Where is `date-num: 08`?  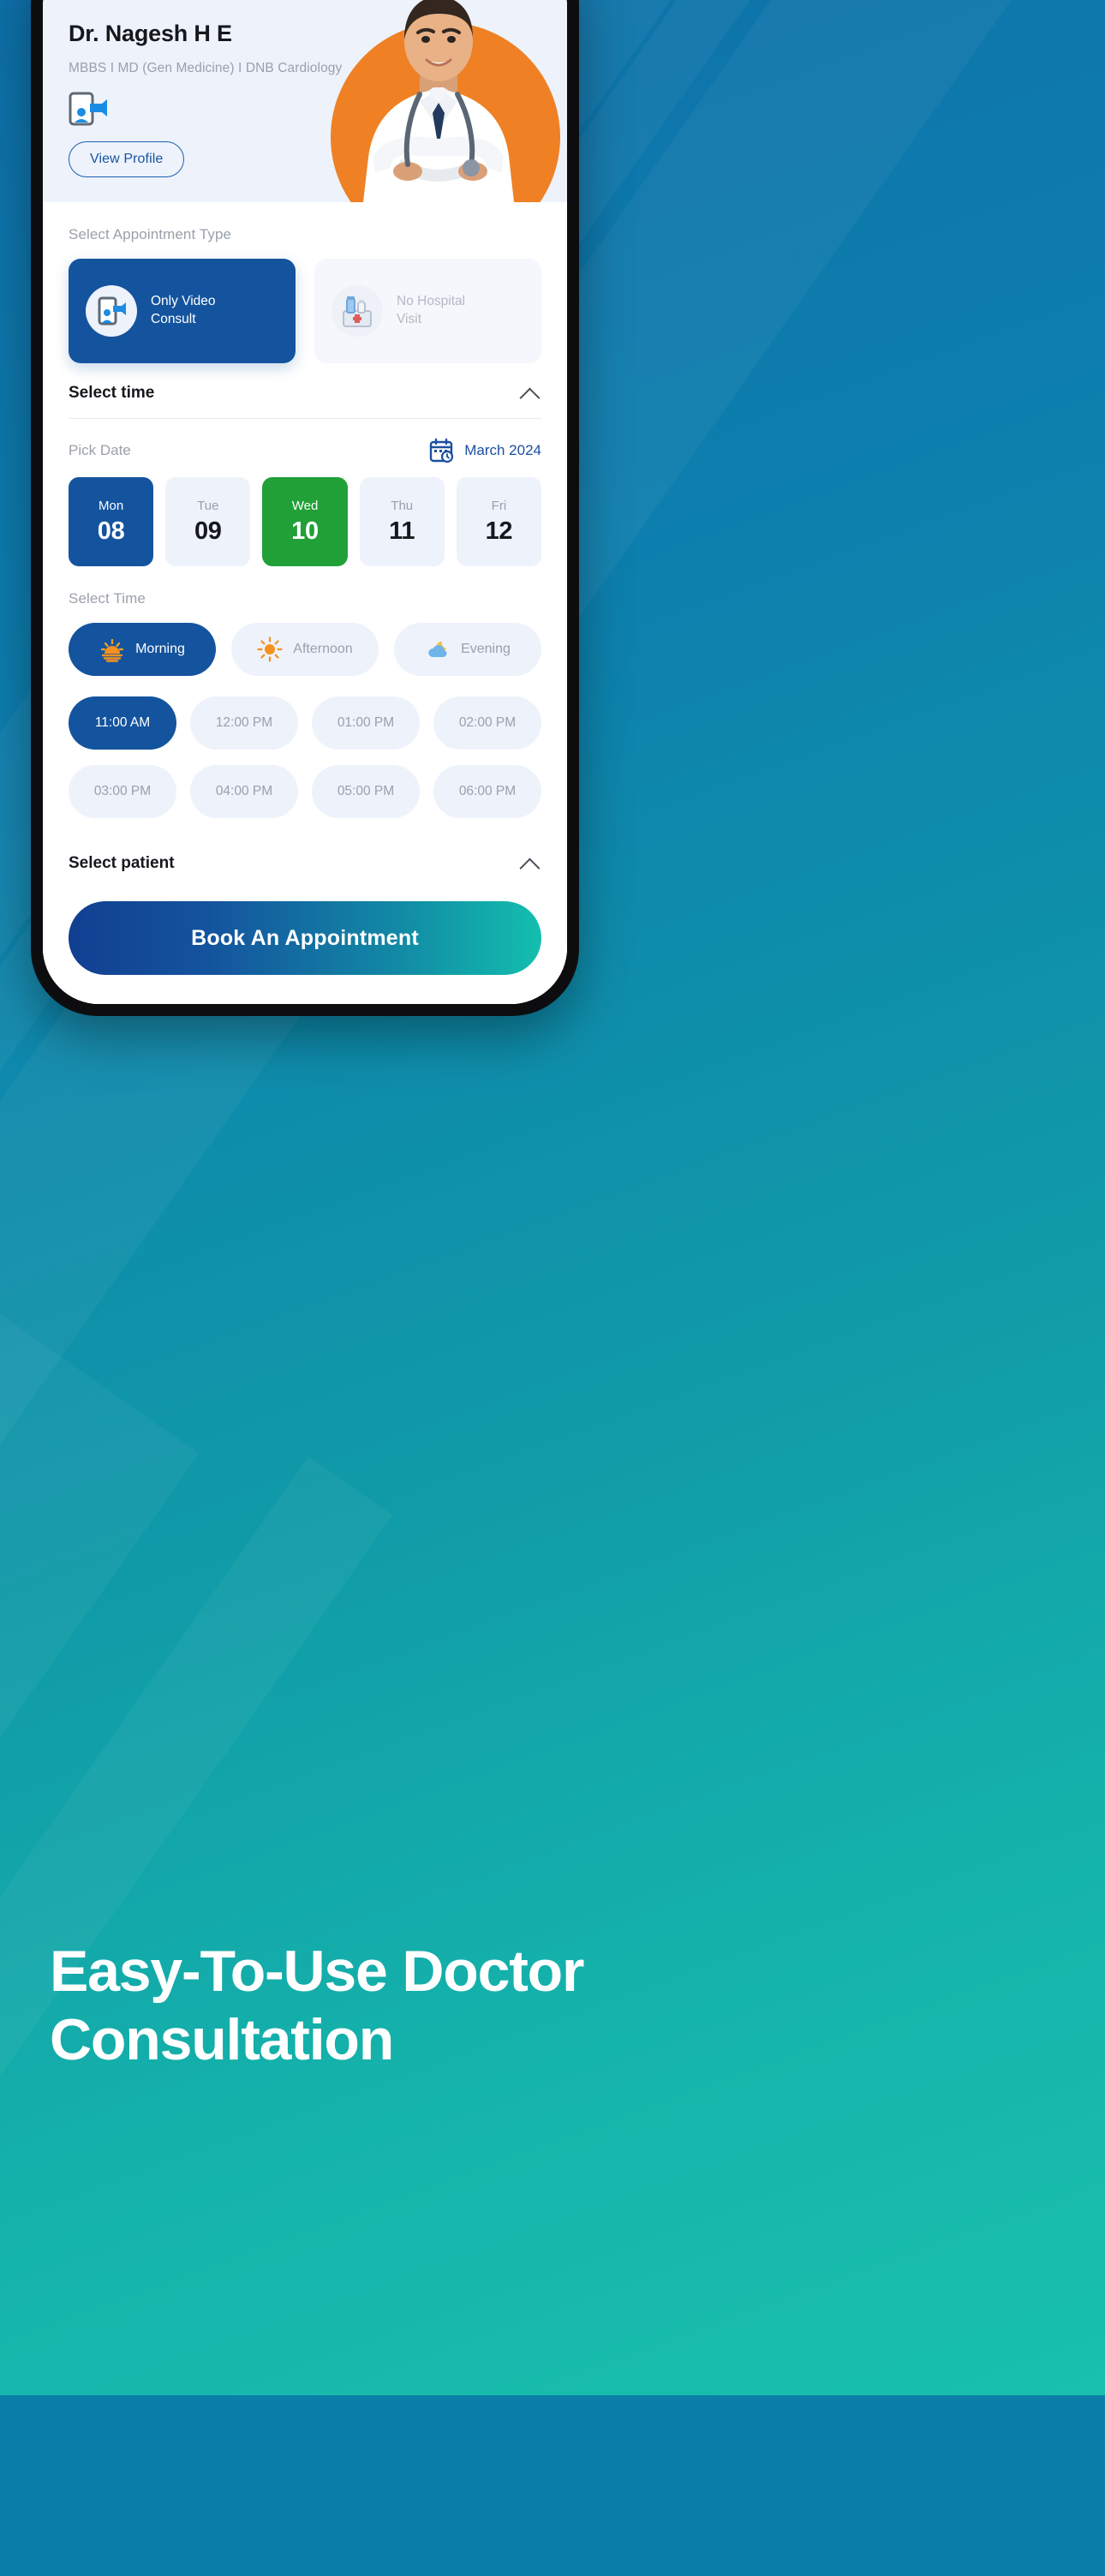 date-num: 08 is located at coordinates (111, 531).